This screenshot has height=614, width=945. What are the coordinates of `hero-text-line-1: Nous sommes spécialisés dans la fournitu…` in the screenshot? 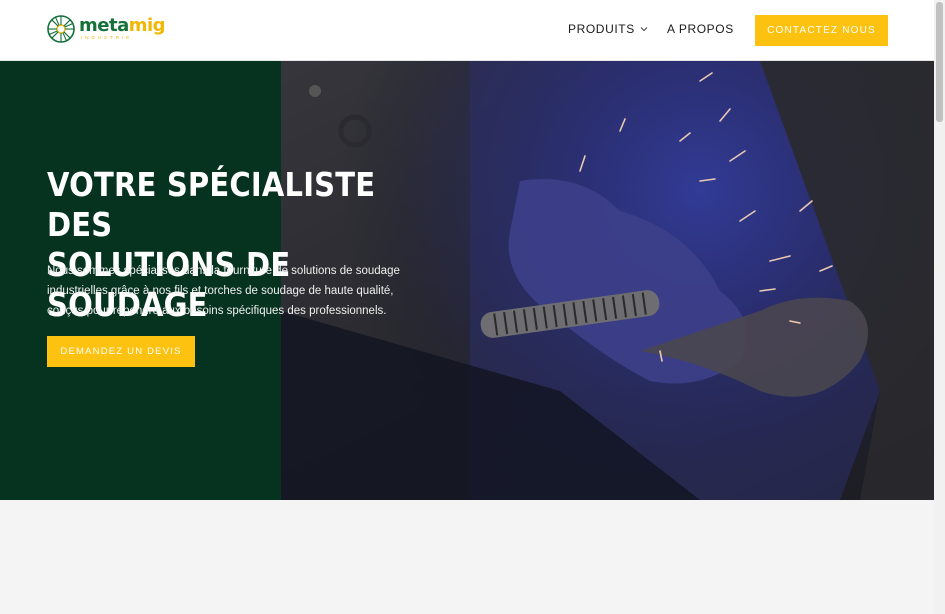 It's located at (223, 271).